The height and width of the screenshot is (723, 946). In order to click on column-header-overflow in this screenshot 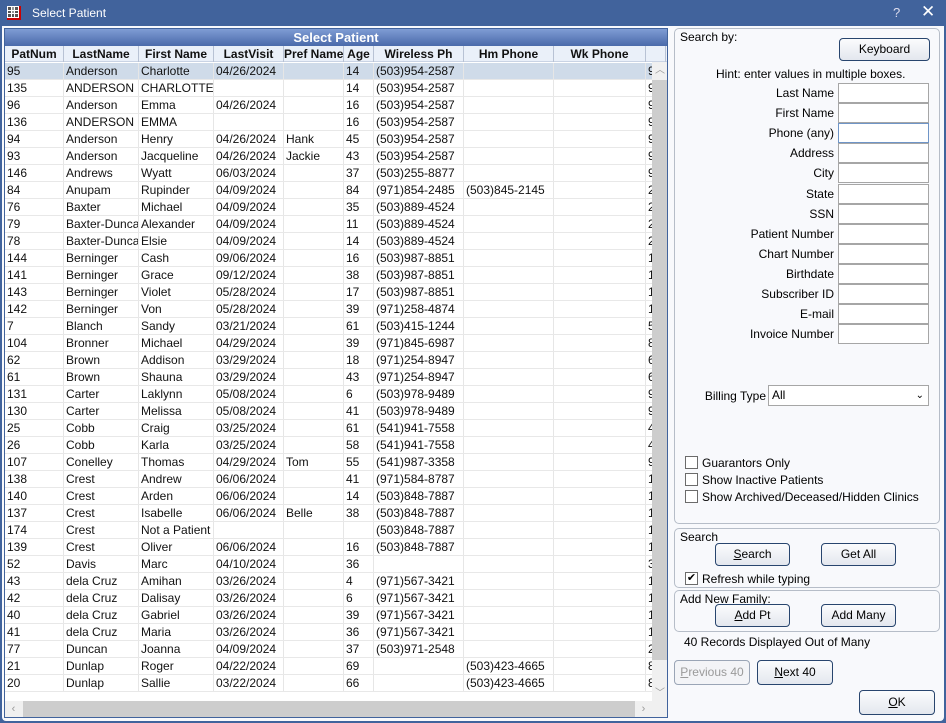, I will do `click(656, 54)`.